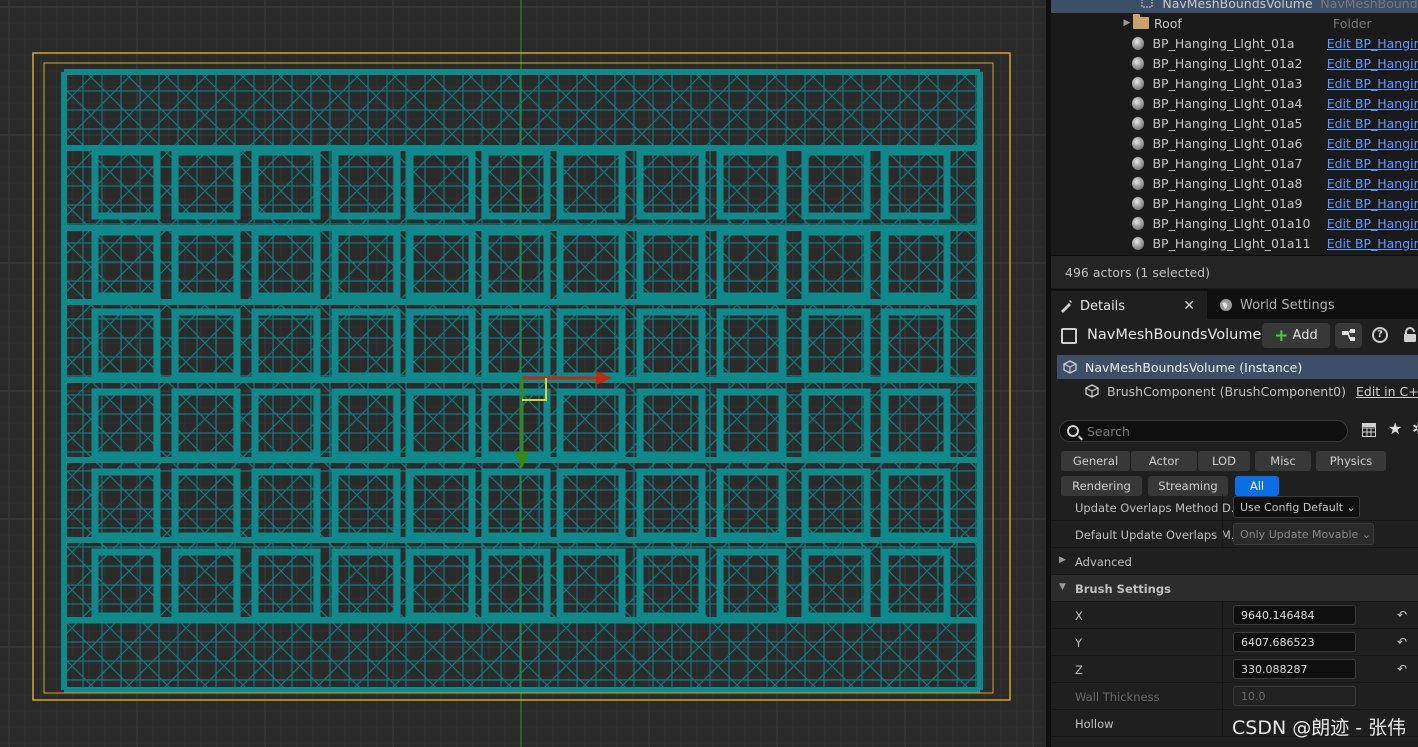 This screenshot has width=1418, height=747. I want to click on star-icon: ★, so click(1395, 428).